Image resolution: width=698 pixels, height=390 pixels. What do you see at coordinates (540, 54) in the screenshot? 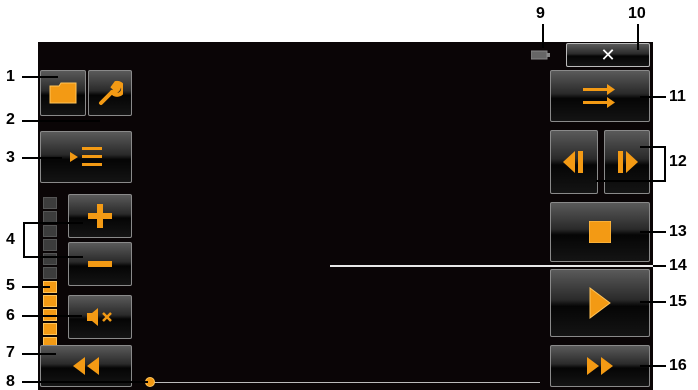
I see `battery-icon` at bounding box center [540, 54].